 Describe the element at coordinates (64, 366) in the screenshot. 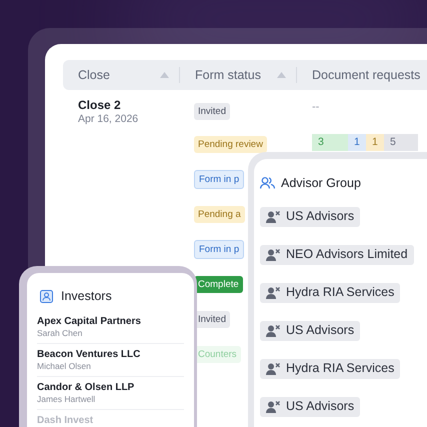

I see `investor-contact: Michael Olsen` at that location.